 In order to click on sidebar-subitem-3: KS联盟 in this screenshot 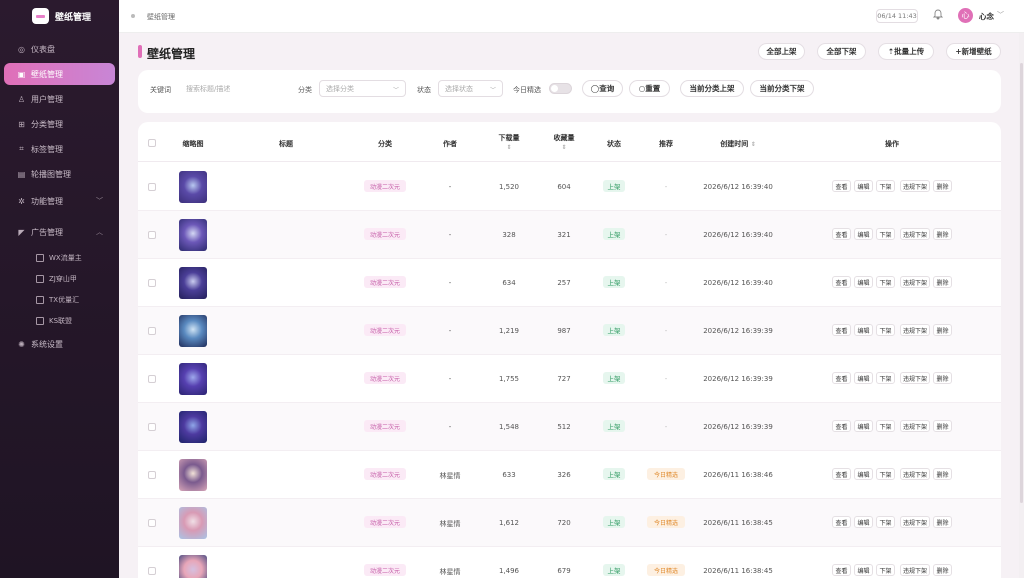, I will do `click(54, 321)`.